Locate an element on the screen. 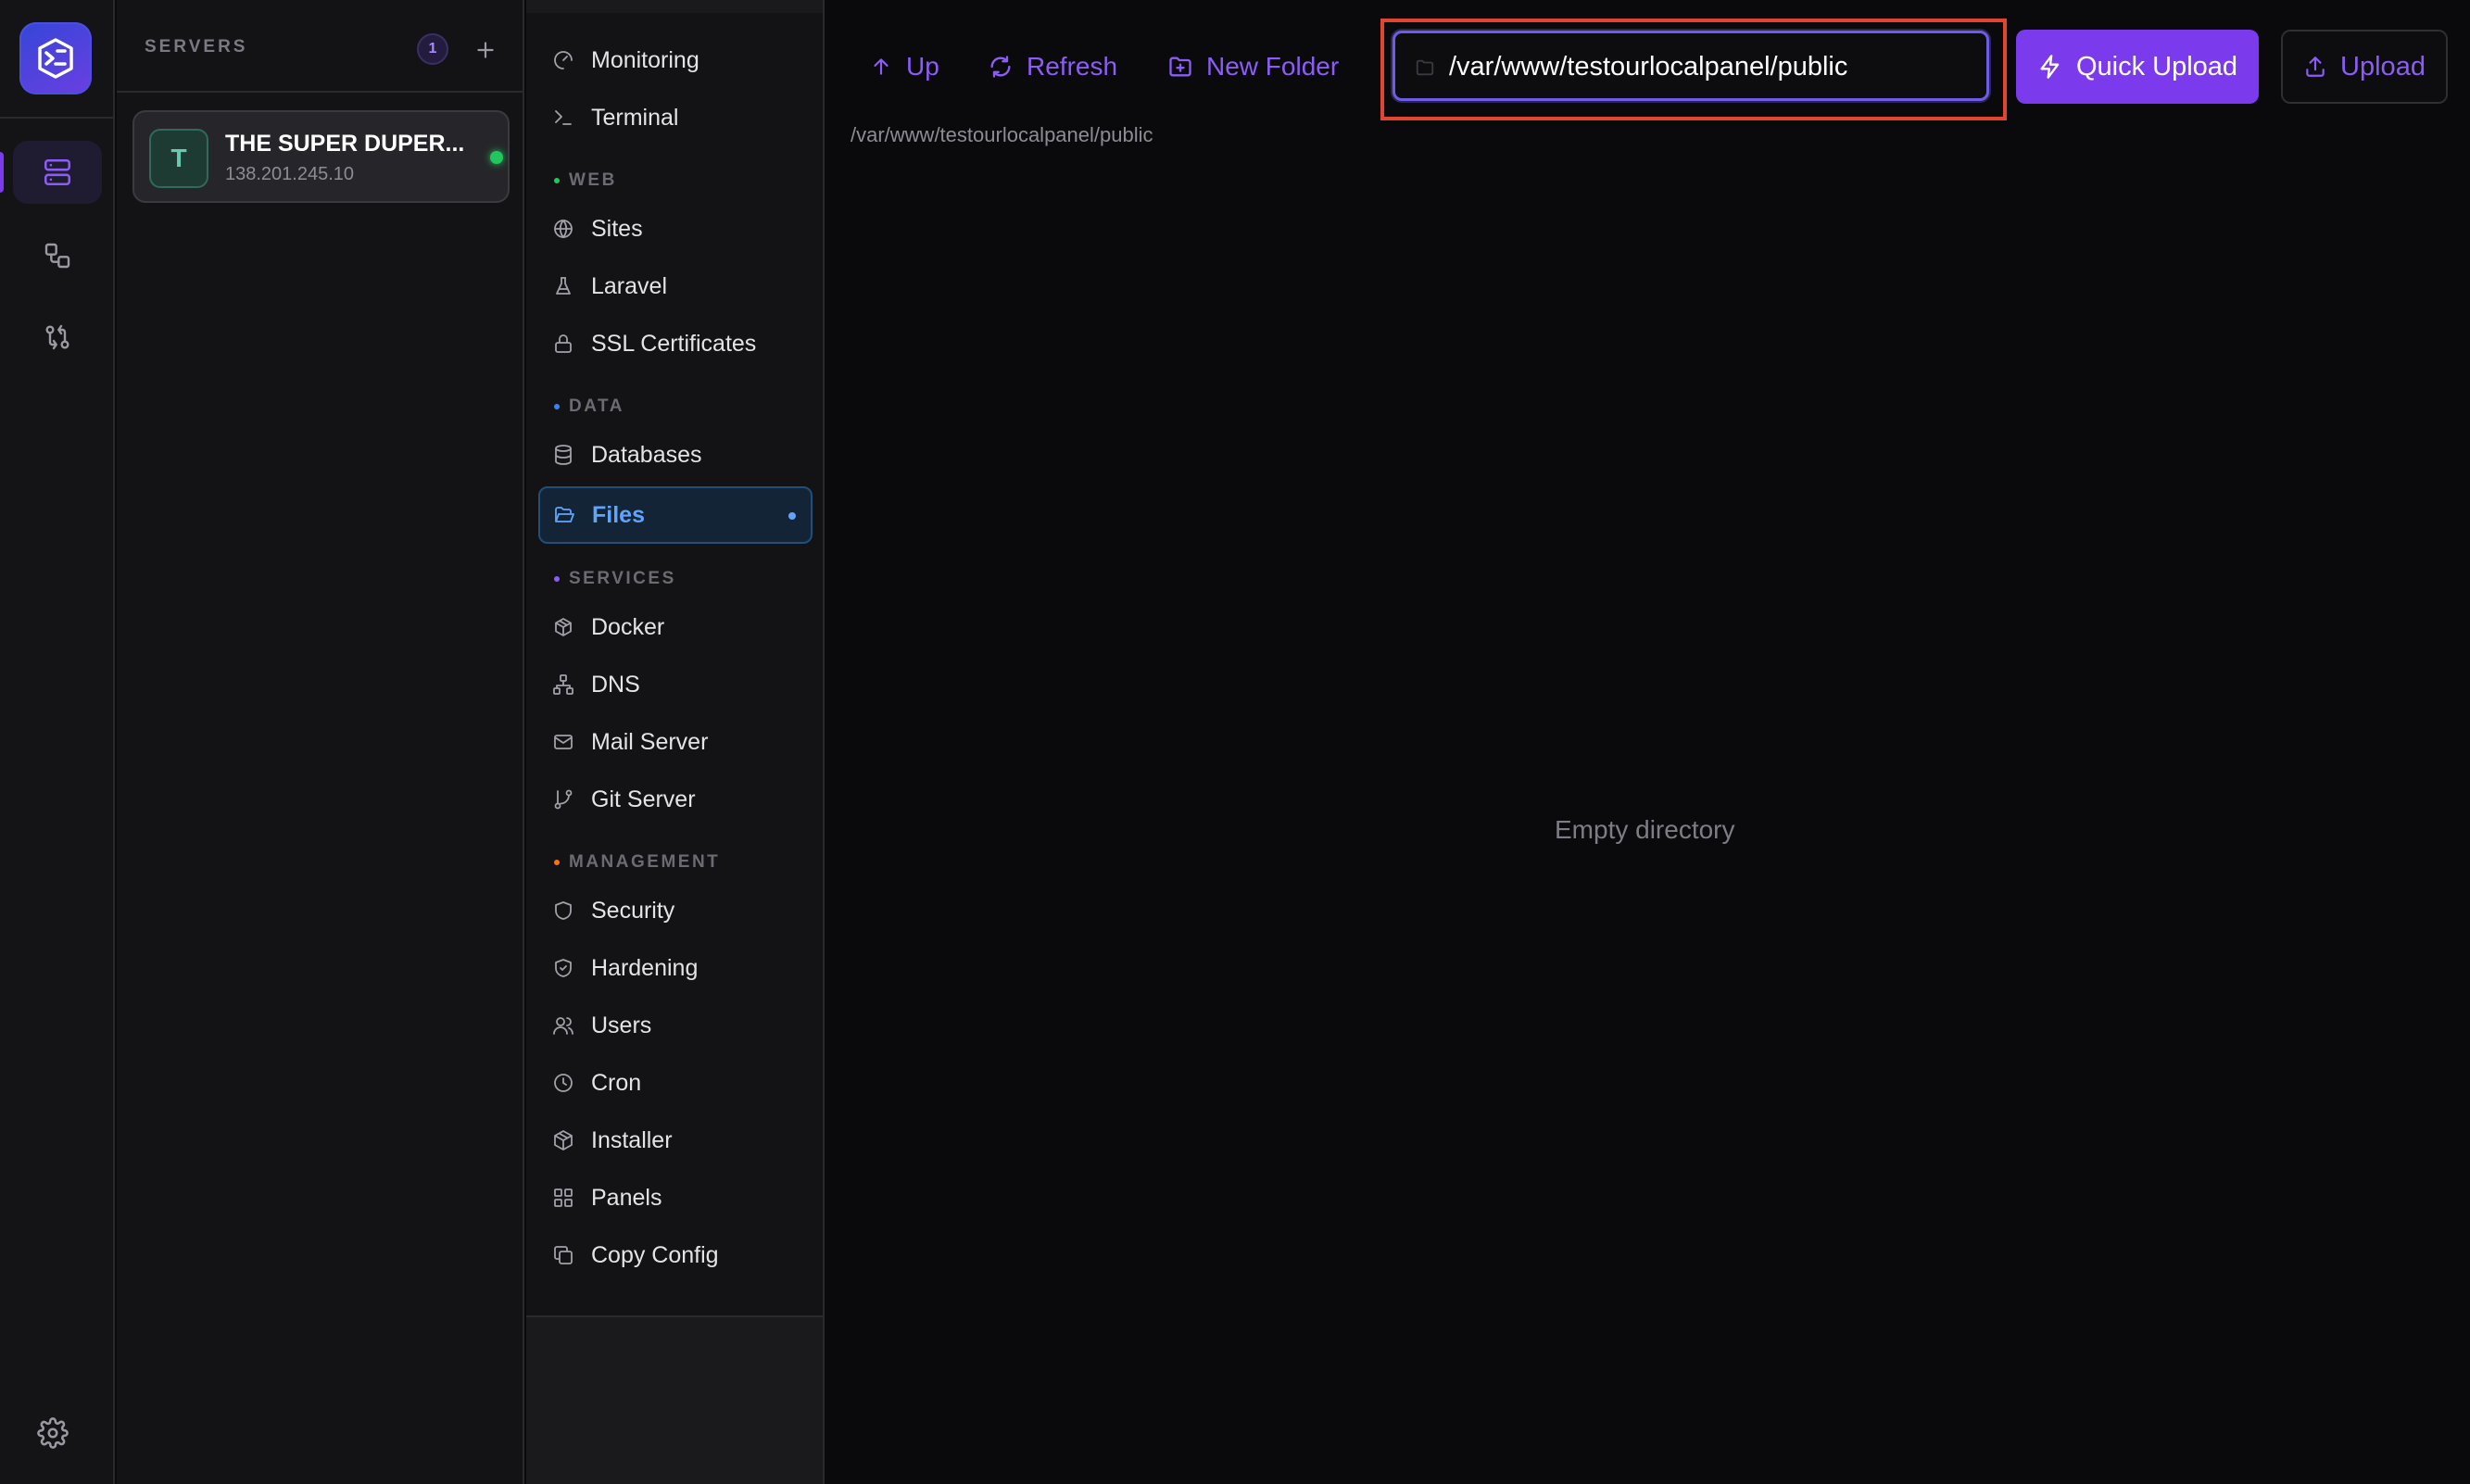  quick-upload-label: Quick Upload is located at coordinates (2156, 66).